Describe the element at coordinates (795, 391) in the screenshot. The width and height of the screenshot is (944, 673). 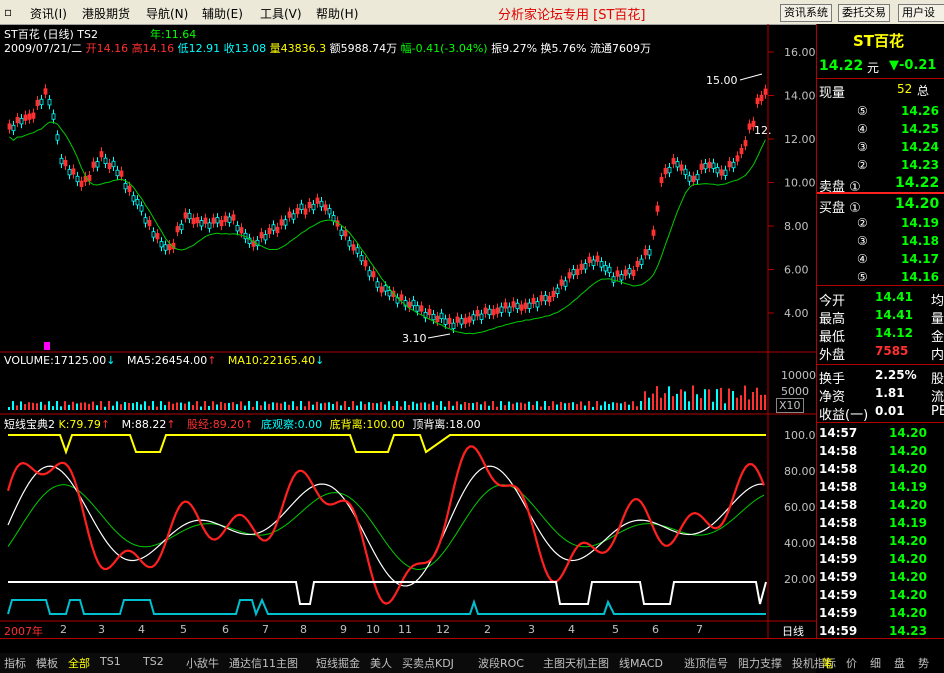
I see `volume-axis-mid: 5000` at that location.